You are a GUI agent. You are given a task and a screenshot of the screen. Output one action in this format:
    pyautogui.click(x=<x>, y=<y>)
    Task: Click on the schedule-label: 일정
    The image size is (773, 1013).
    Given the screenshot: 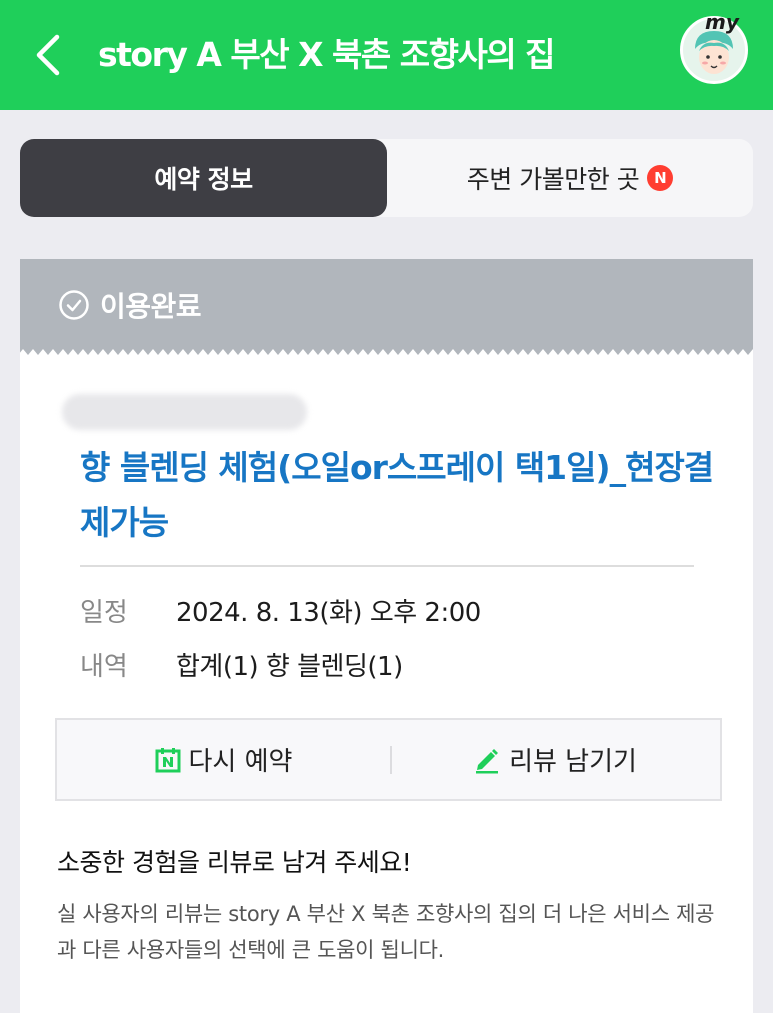 What is the action you would take?
    pyautogui.click(x=104, y=612)
    